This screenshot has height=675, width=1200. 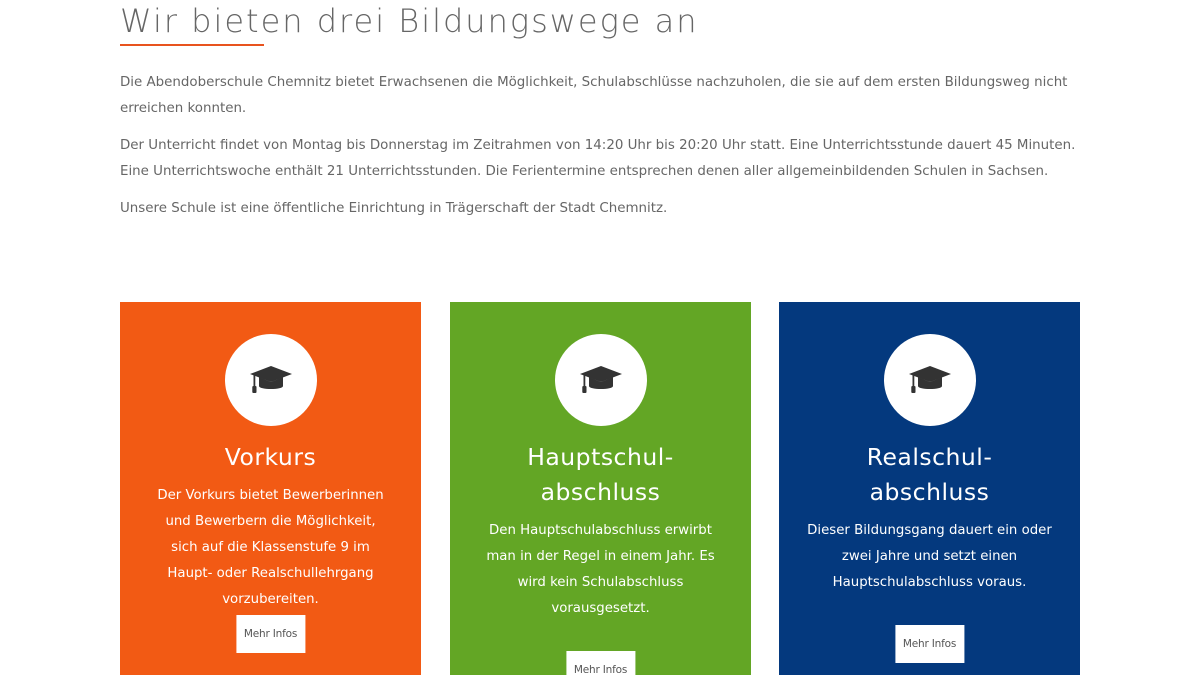 What do you see at coordinates (270, 457) in the screenshot?
I see `card-title: Vorkurs` at bounding box center [270, 457].